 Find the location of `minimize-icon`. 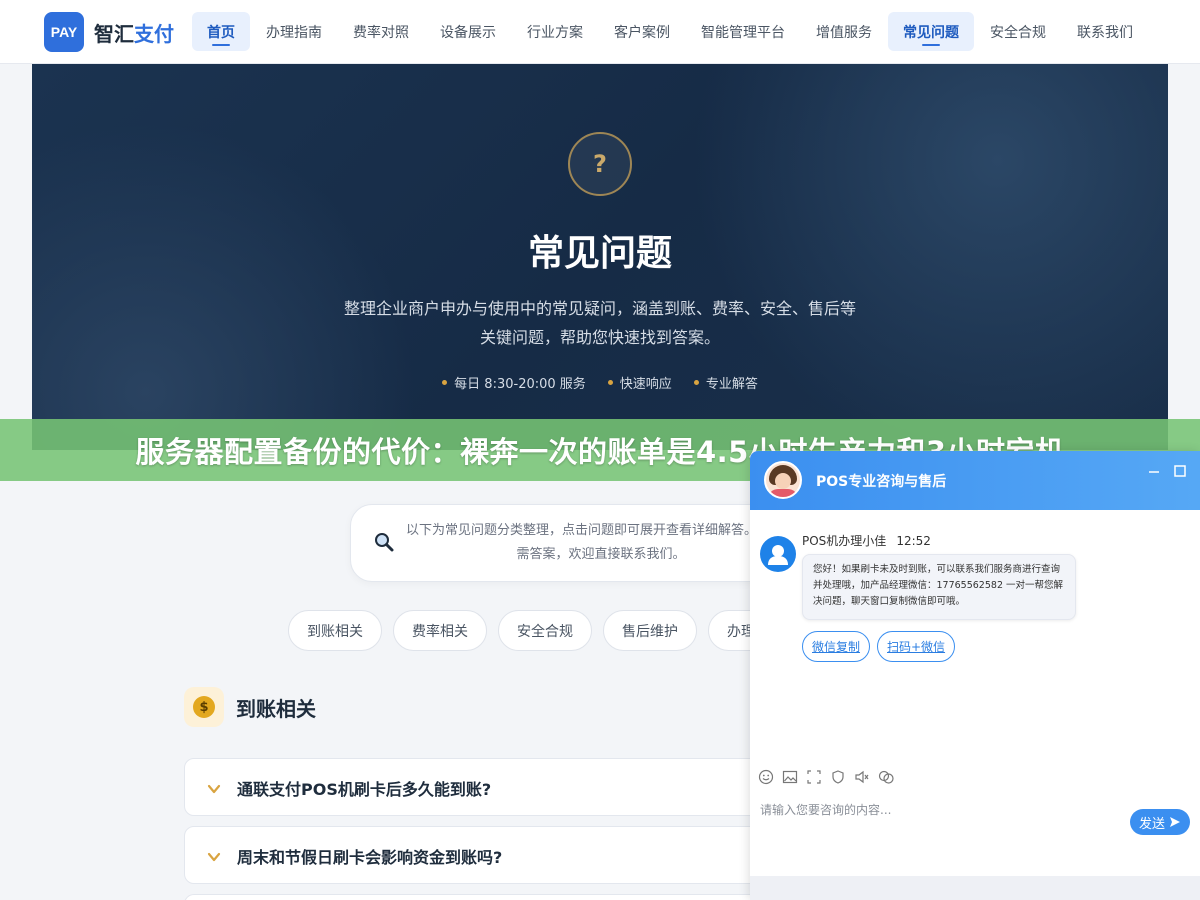

minimize-icon is located at coordinates (1154, 471).